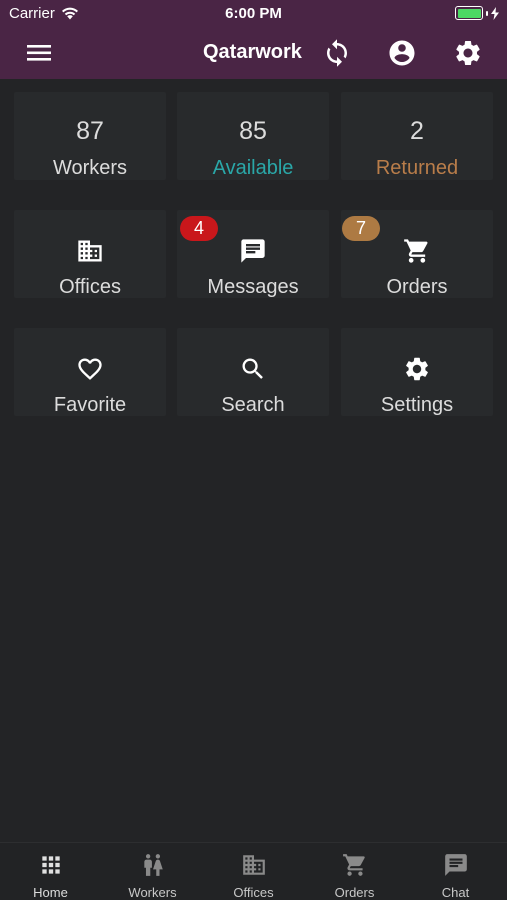 This screenshot has width=507, height=900. I want to click on nav-chat: Chat, so click(455, 871).